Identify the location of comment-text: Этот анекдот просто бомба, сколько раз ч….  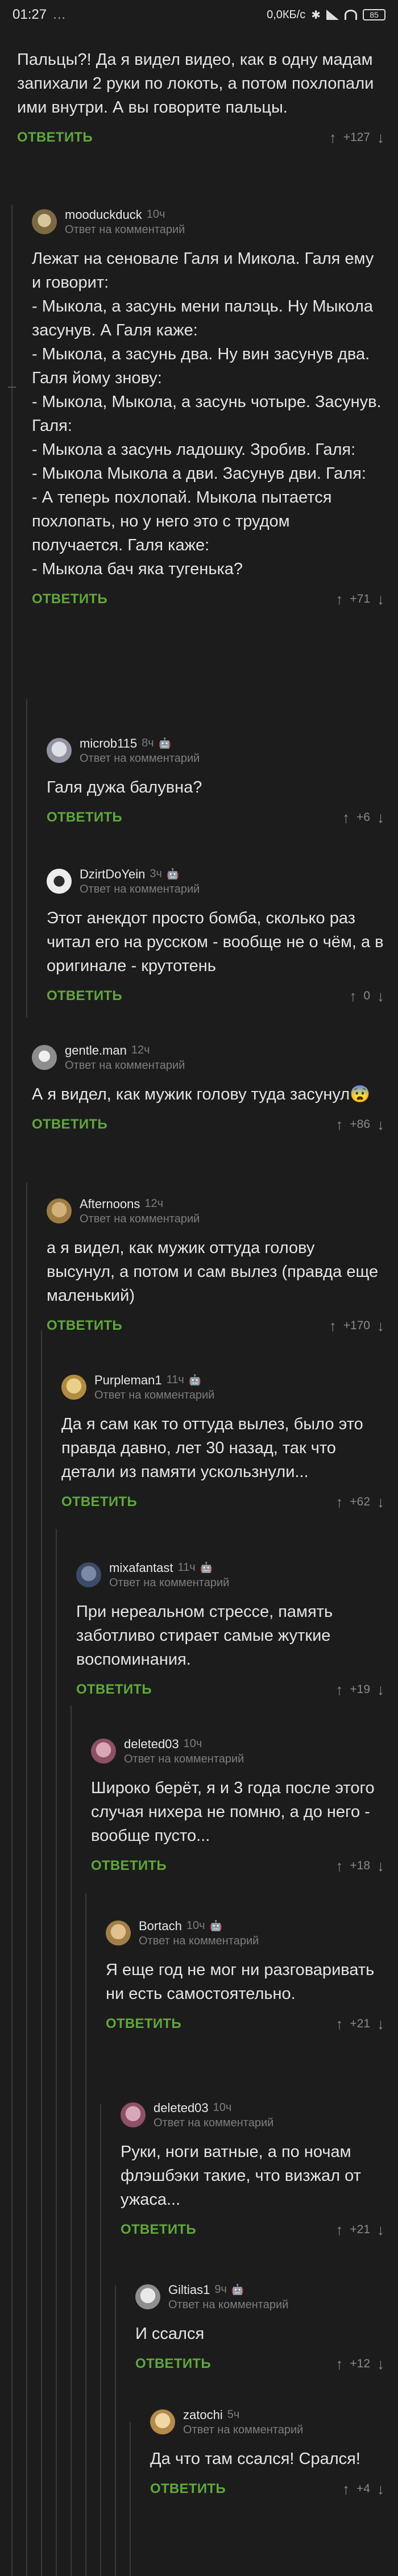
(216, 942).